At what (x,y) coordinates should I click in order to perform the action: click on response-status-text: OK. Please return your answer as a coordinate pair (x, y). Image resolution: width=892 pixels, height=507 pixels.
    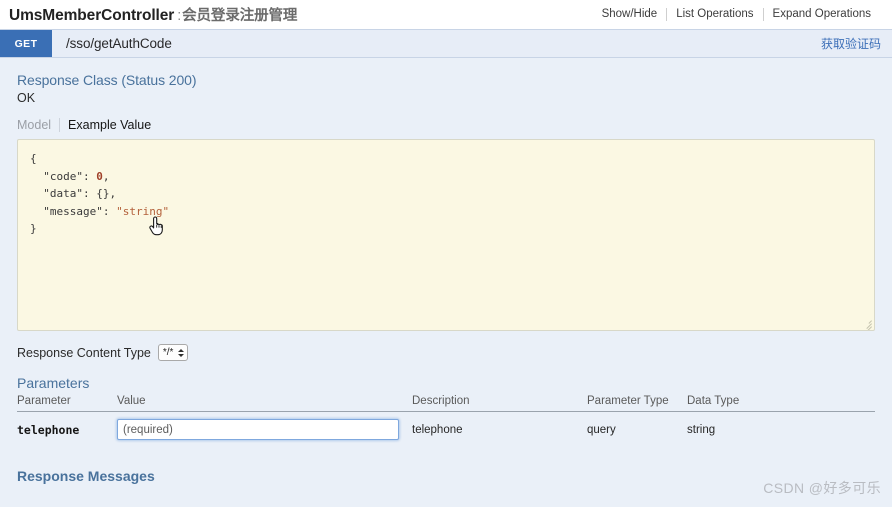
    Looking at the image, I should click on (26, 98).